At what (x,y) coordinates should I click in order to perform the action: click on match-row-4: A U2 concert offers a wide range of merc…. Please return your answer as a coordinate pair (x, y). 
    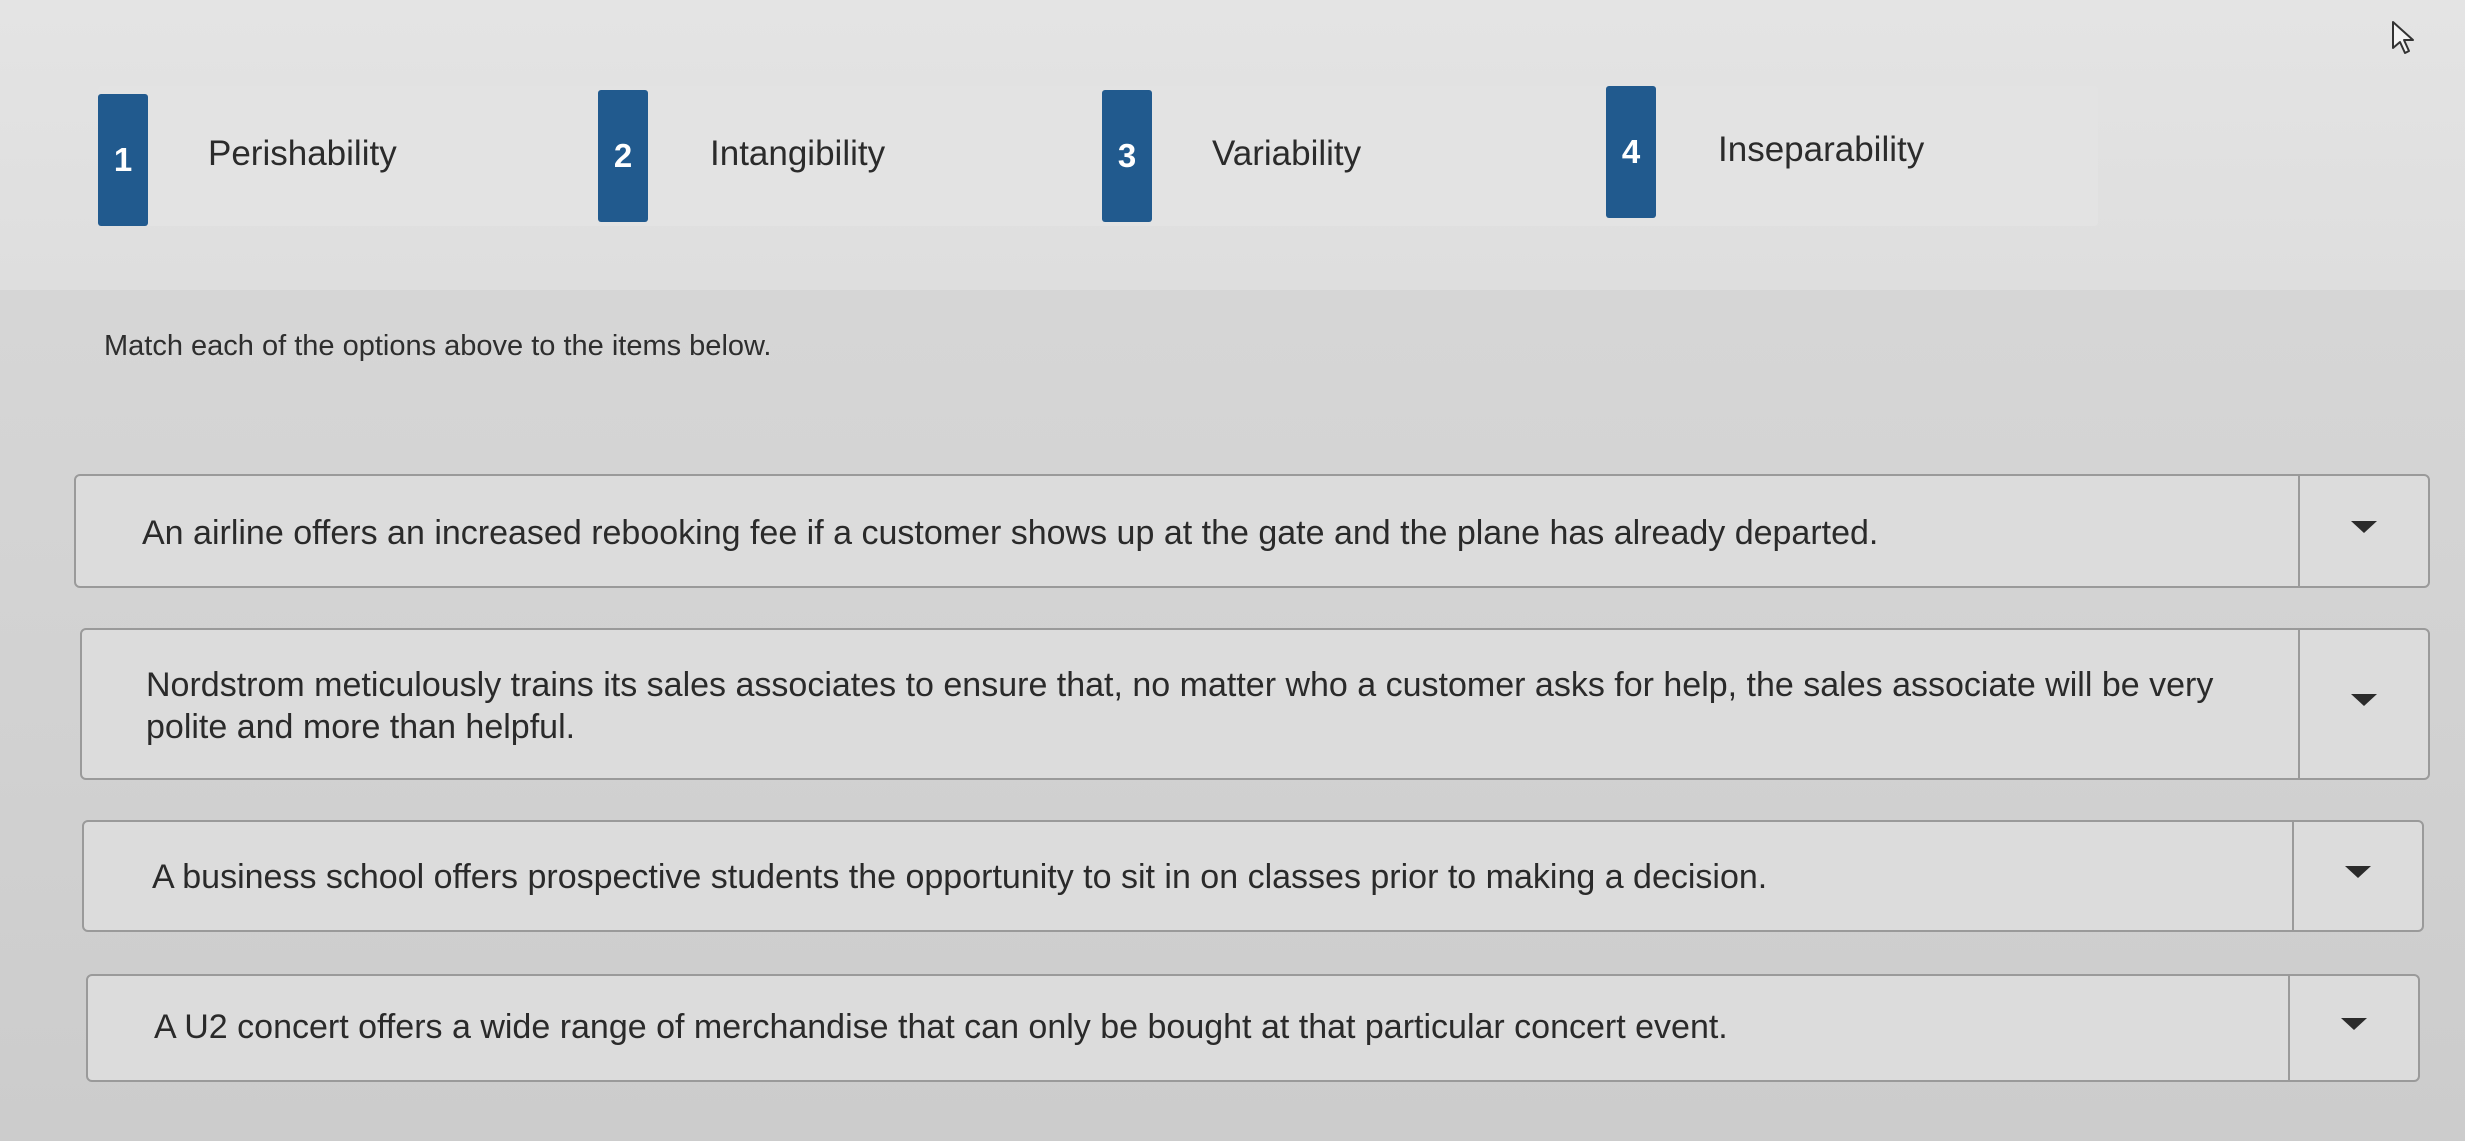
    Looking at the image, I should click on (1253, 1028).